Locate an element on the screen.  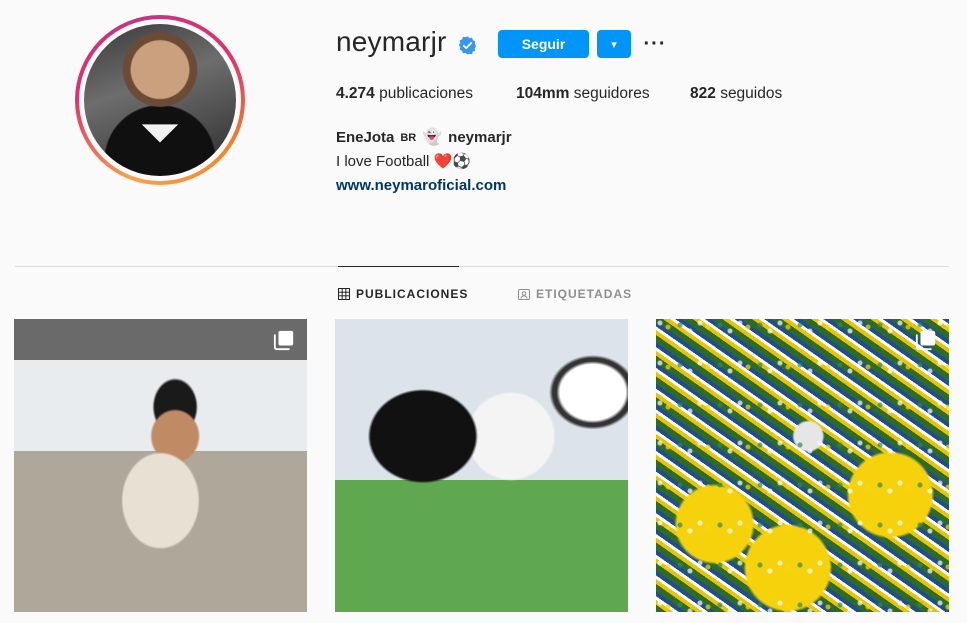
grid-icon is located at coordinates (344, 294).